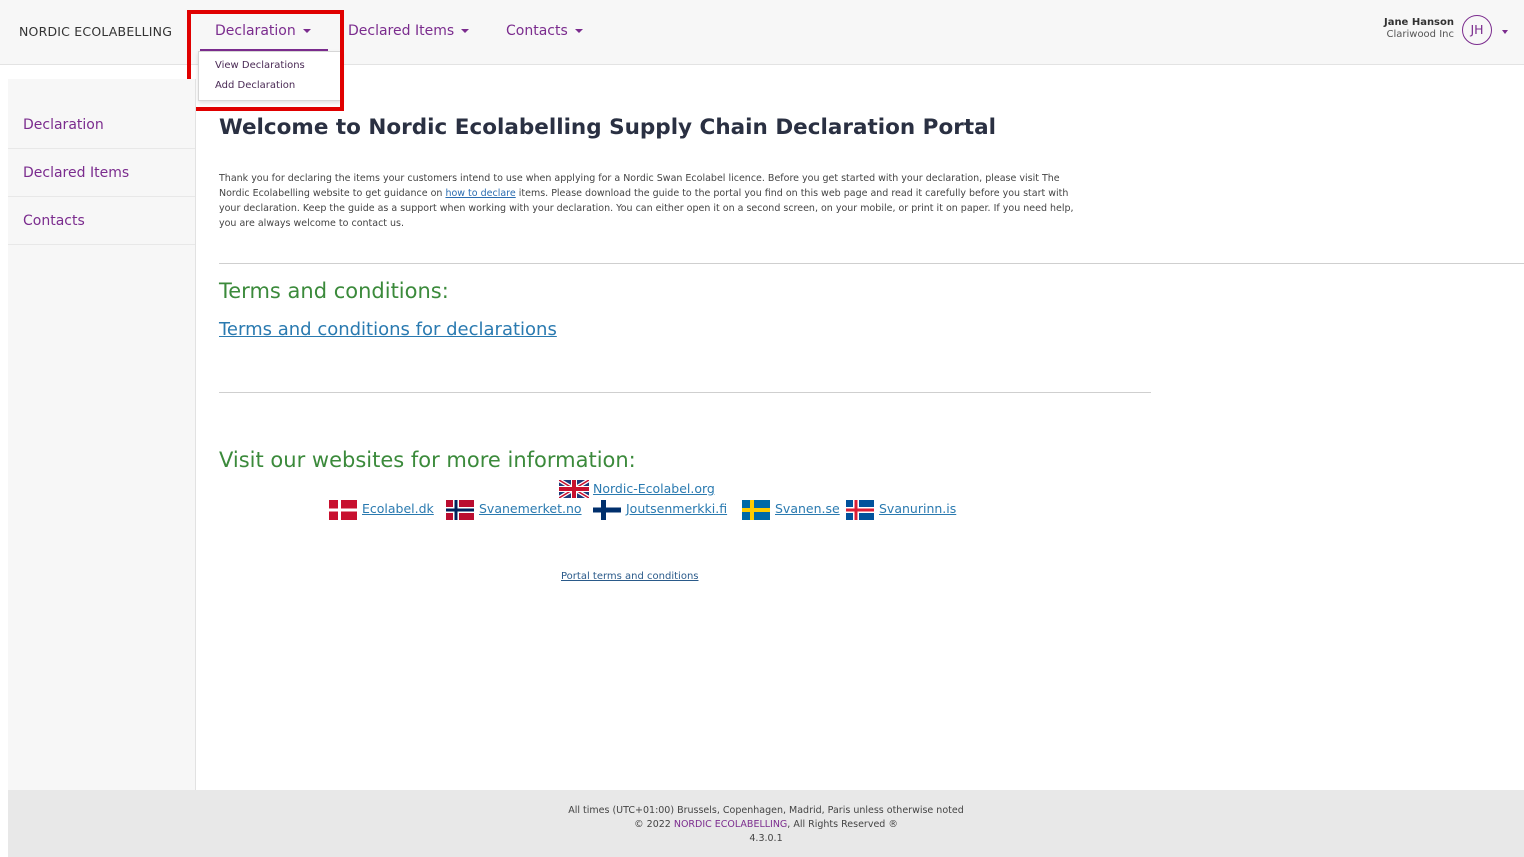  What do you see at coordinates (766, 838) in the screenshot?
I see `version: 4.3.0.1` at bounding box center [766, 838].